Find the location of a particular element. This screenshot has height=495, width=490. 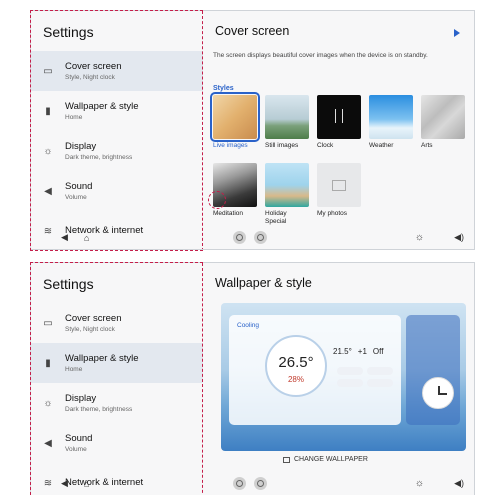

change-wallpaper-button: CHANGE WALLPAPER is located at coordinates (325, 459).